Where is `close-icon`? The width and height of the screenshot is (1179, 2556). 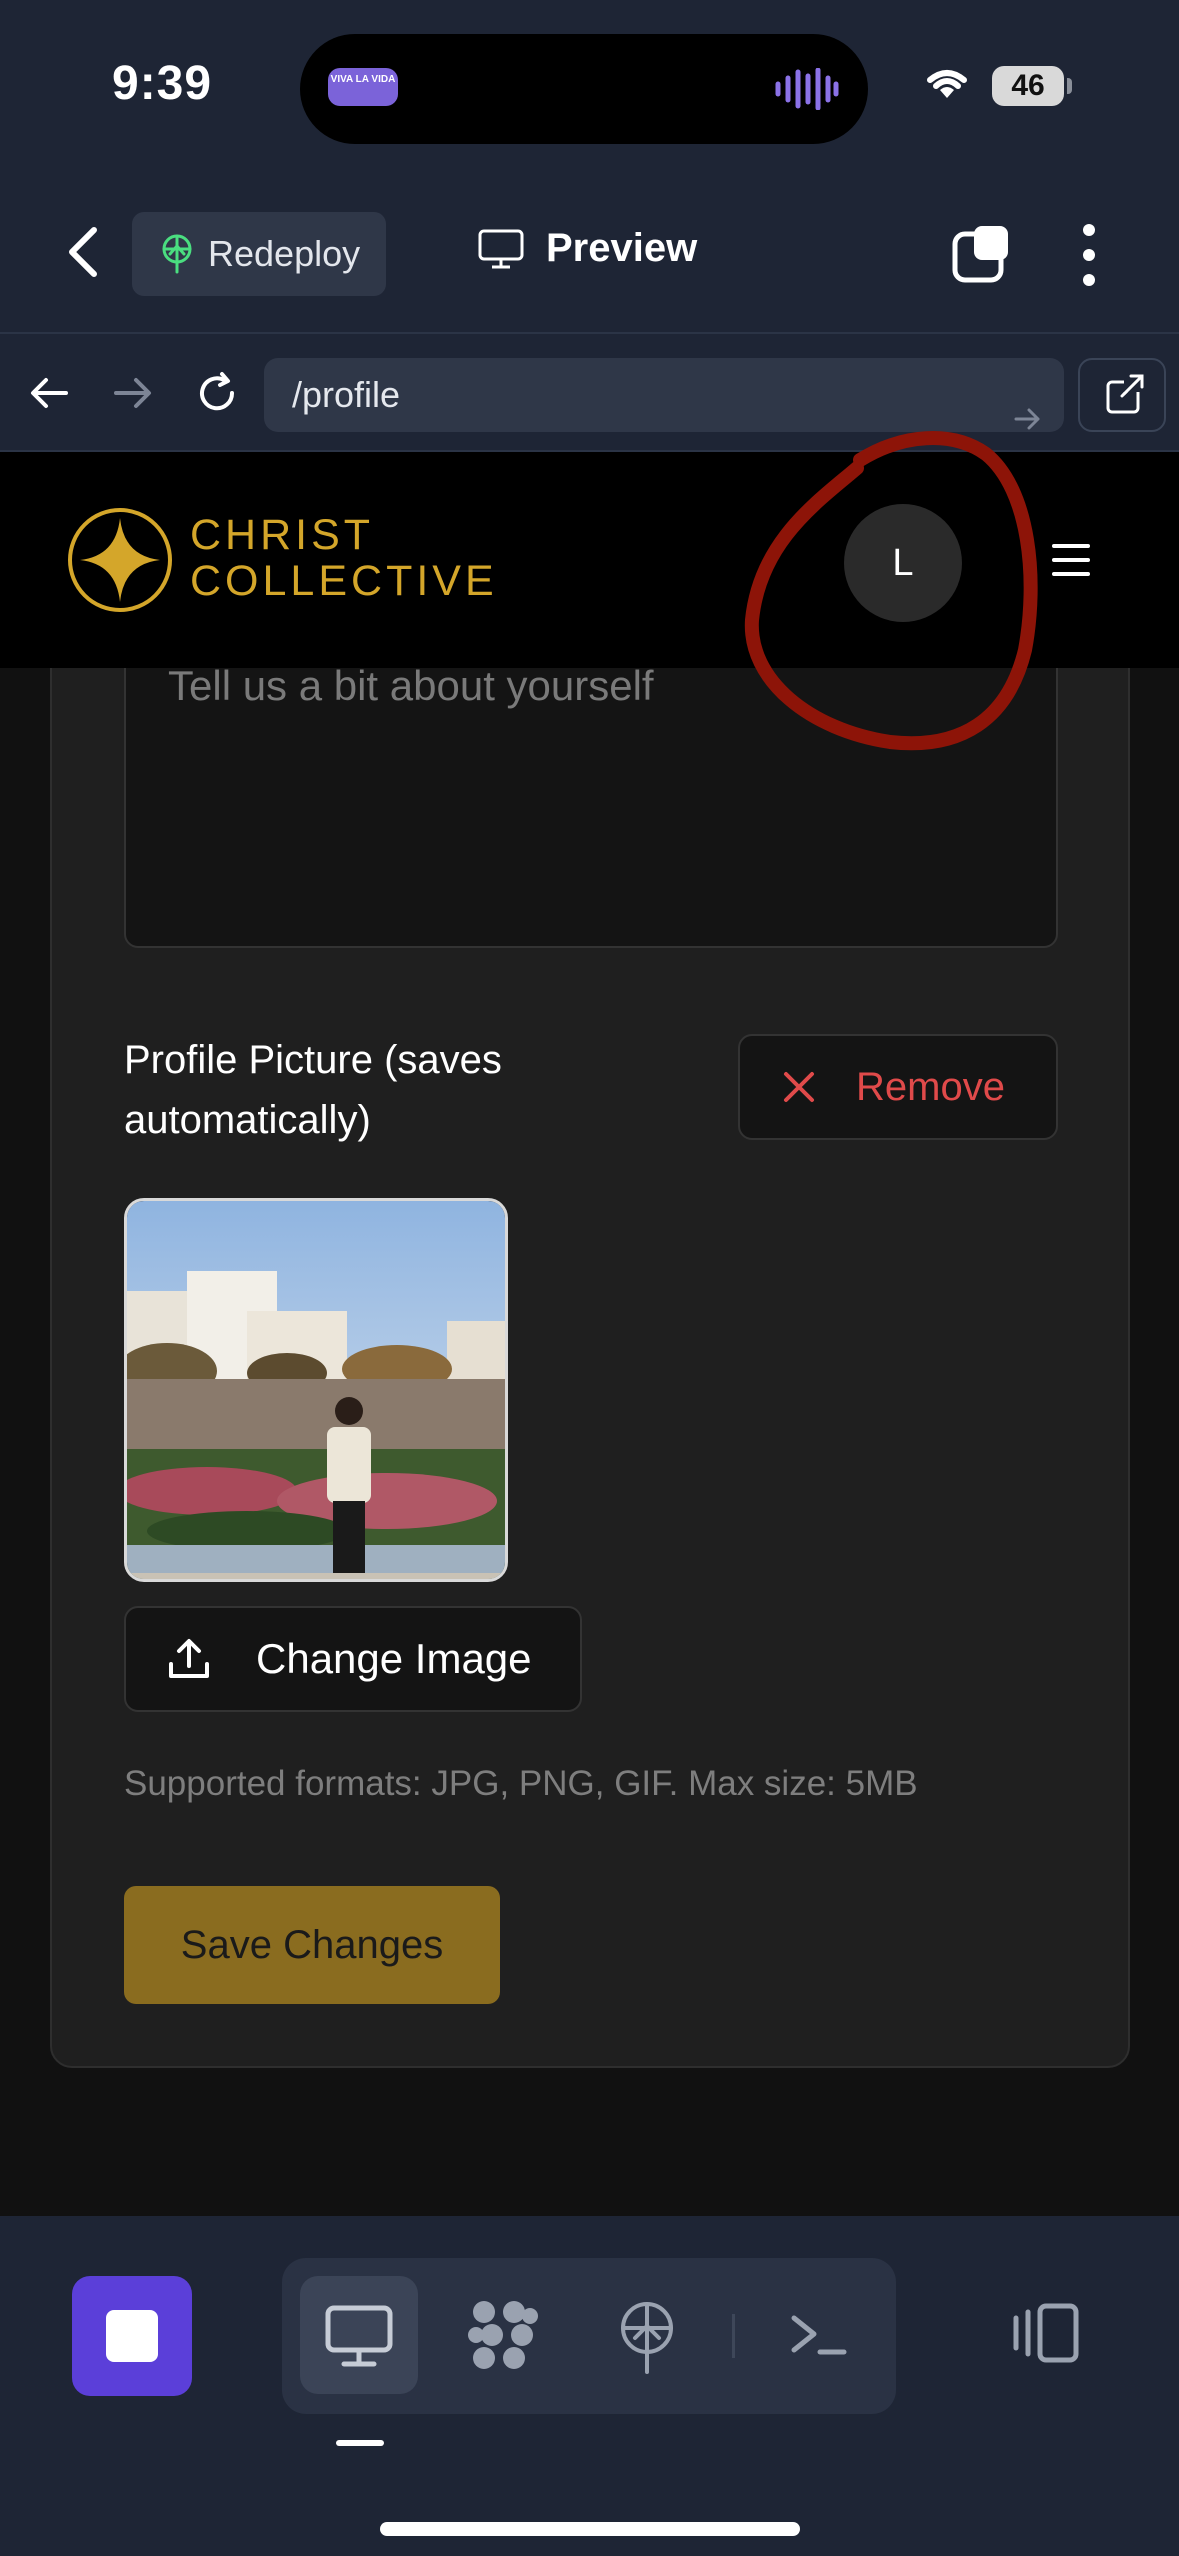
close-icon is located at coordinates (799, 1087).